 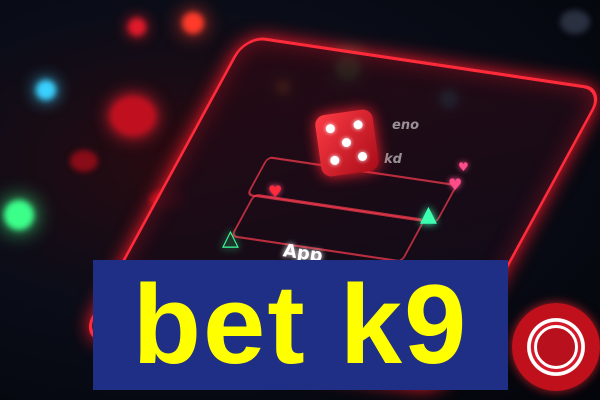 I want to click on chip-center, so click(x=556, y=347).